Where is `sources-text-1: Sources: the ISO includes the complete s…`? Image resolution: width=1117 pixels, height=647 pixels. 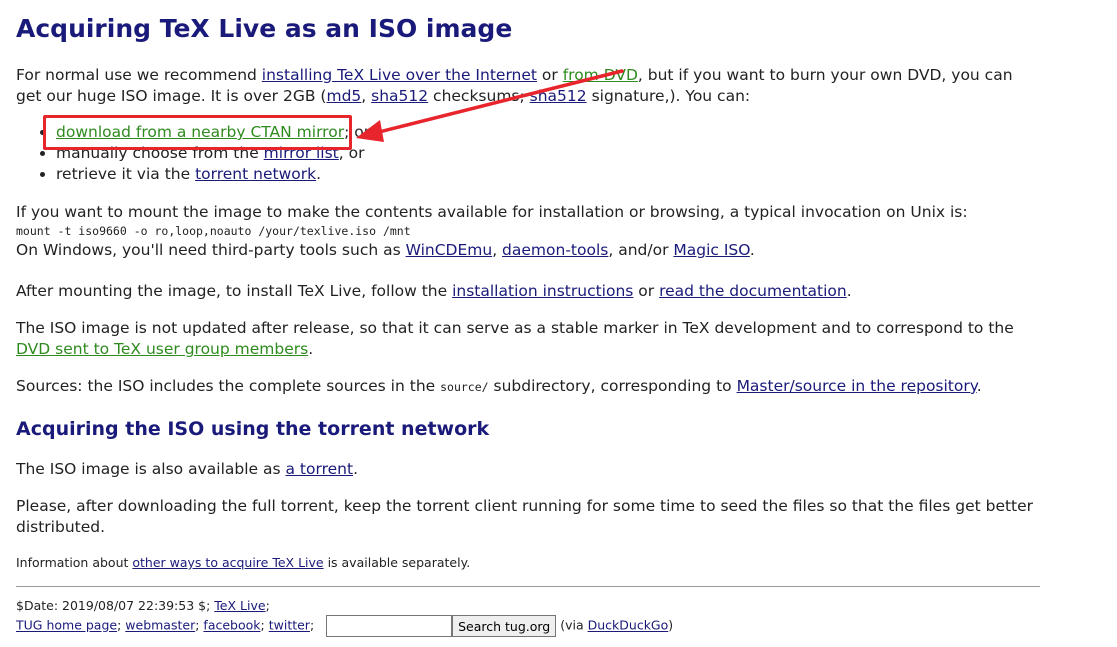 sources-text-1: Sources: the ISO includes the complete s… is located at coordinates (228, 386).